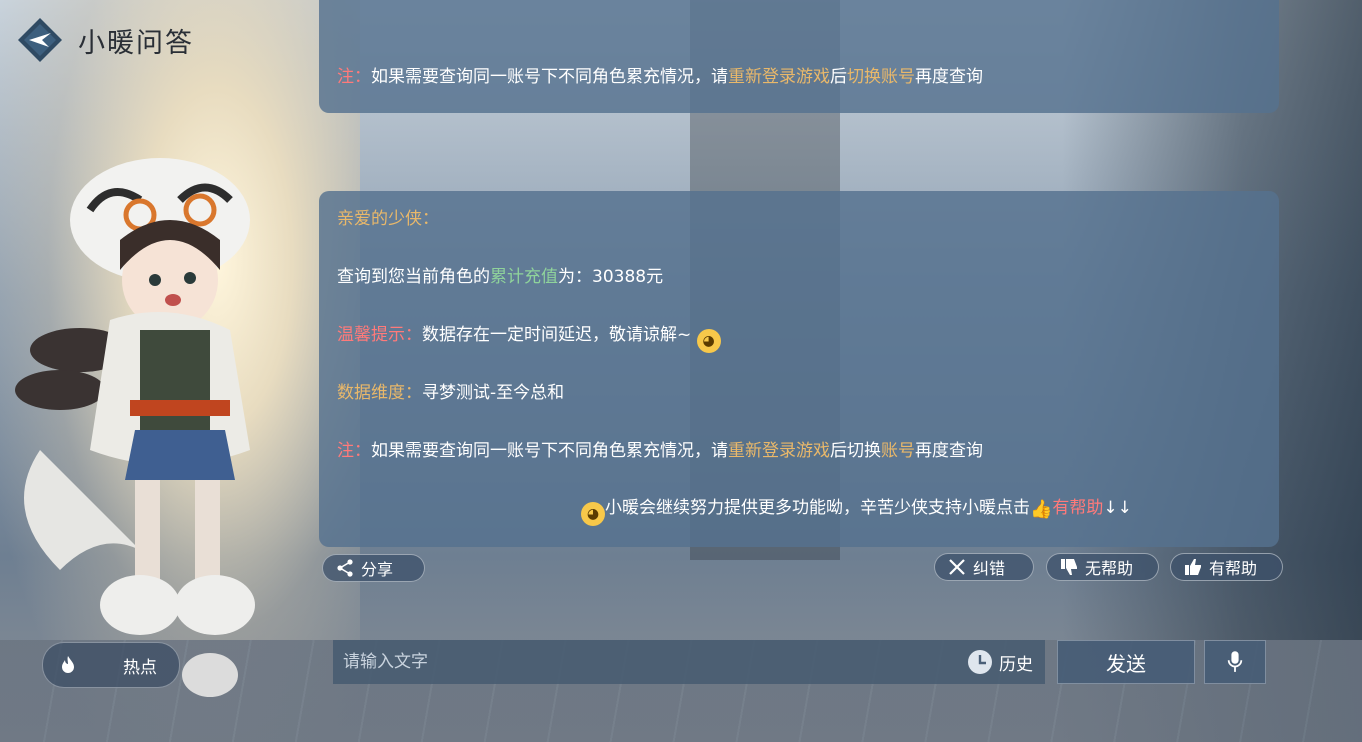 Image resolution: width=1362 pixels, height=742 pixels. Describe the element at coordinates (1193, 567) in the screenshot. I see `thumbs-up-icon` at that location.